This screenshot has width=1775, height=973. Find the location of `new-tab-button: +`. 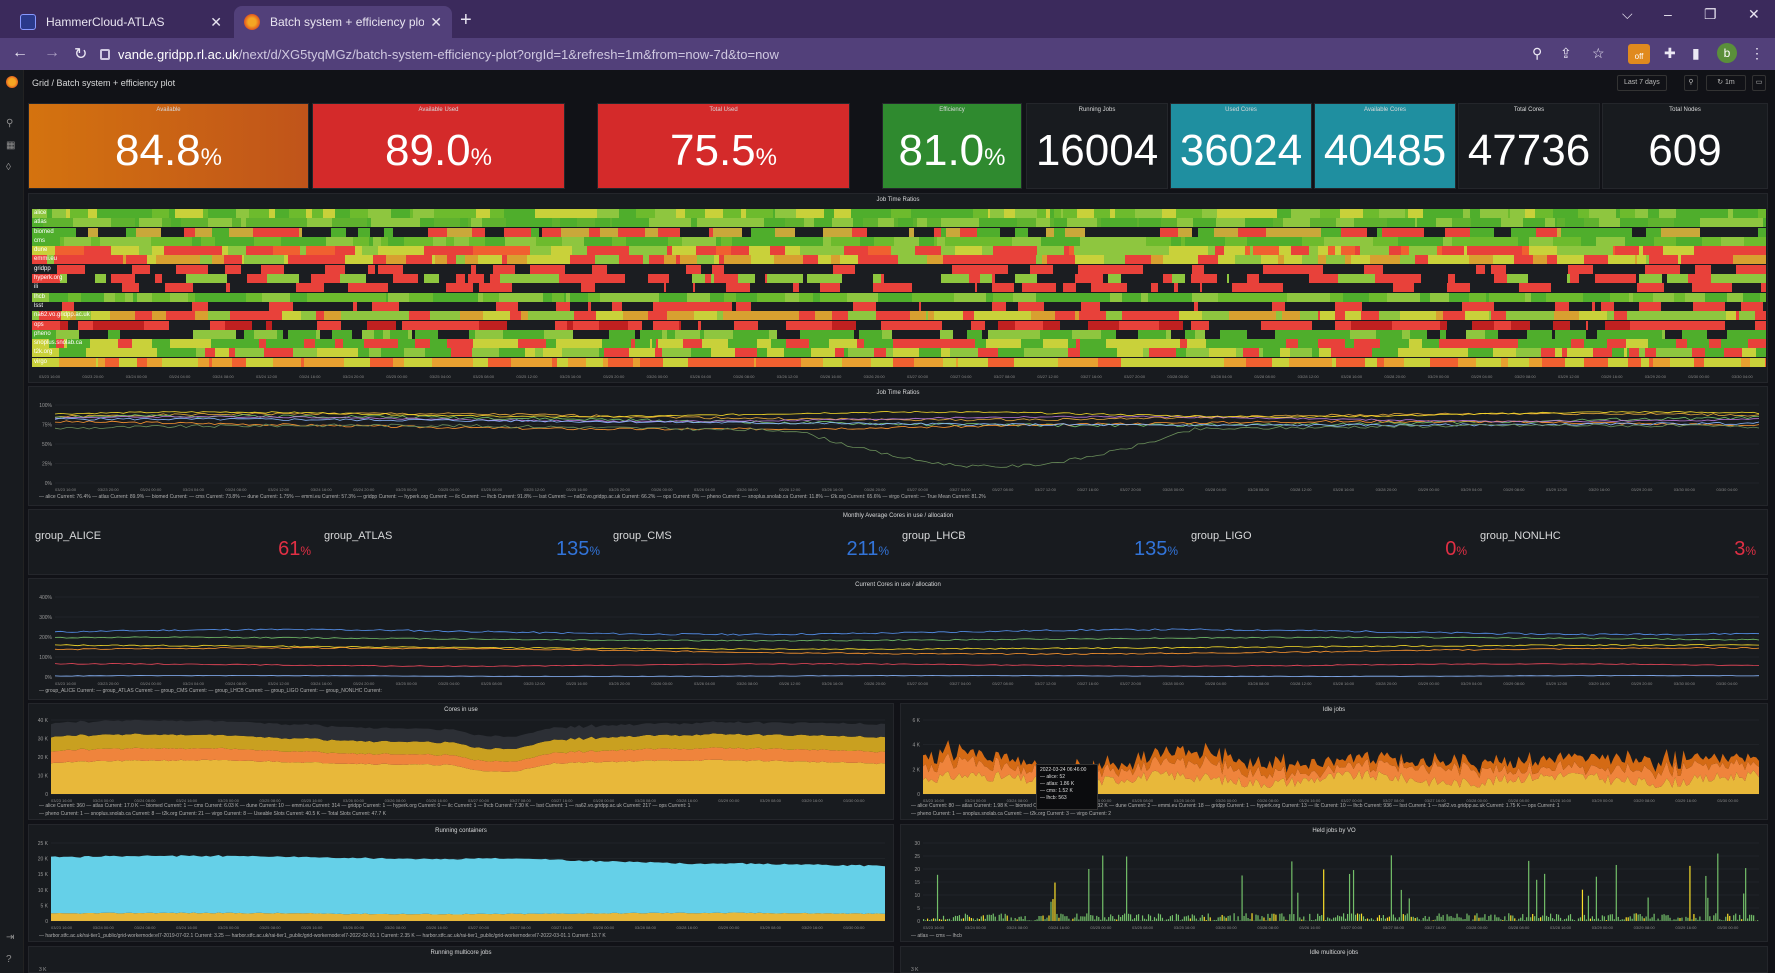

new-tab-button: + is located at coordinates (466, 20).